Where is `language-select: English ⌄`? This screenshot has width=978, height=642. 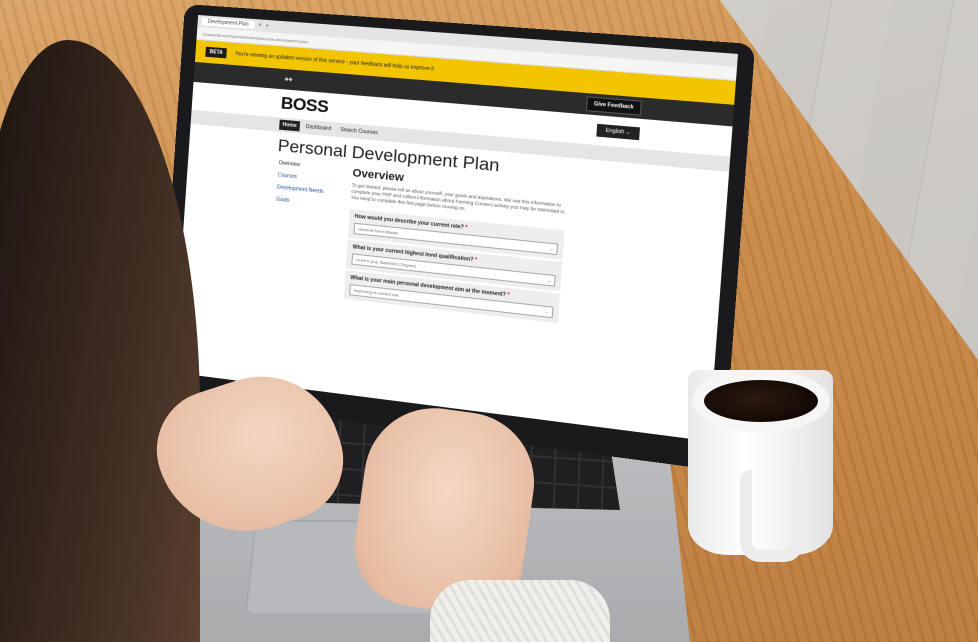 language-select: English ⌄ is located at coordinates (618, 132).